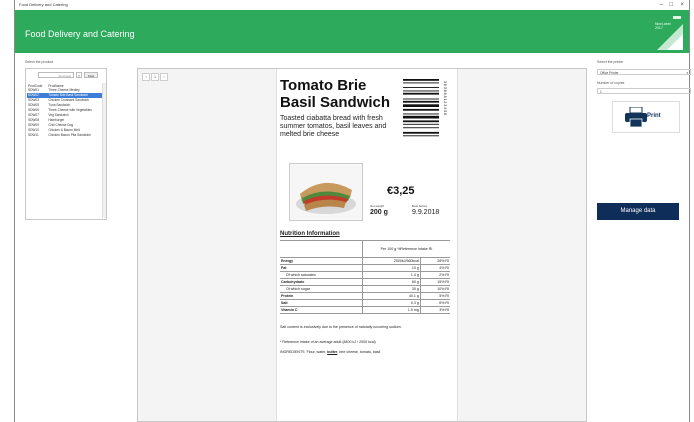 The width and height of the screenshot is (694, 422). I want to click on product-name: Tomato Brie Basil Sandwich, so click(335, 94).